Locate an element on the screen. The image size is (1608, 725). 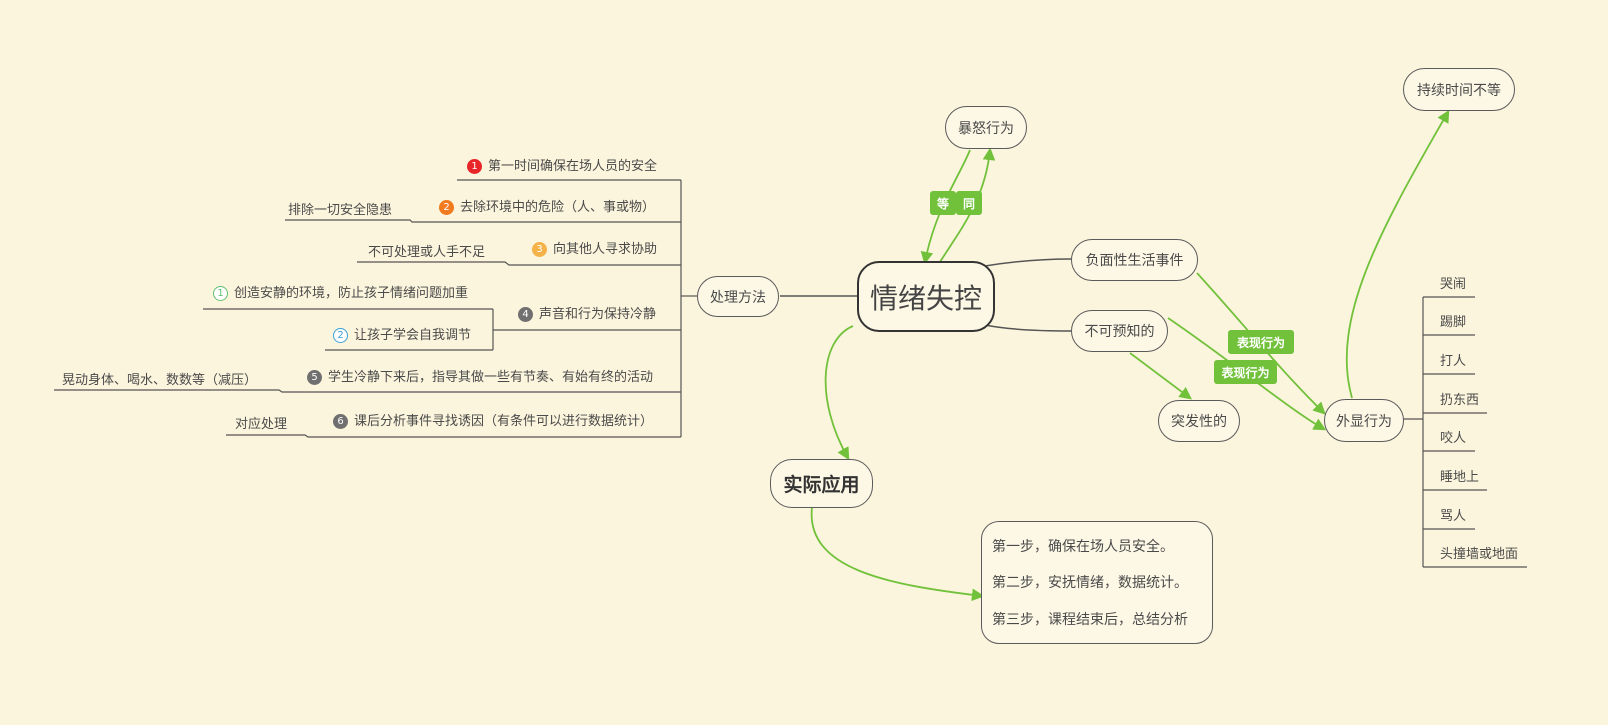
method-item-5-sub: 晃动身体、喝水、数数等（减压） is located at coordinates (159, 381).